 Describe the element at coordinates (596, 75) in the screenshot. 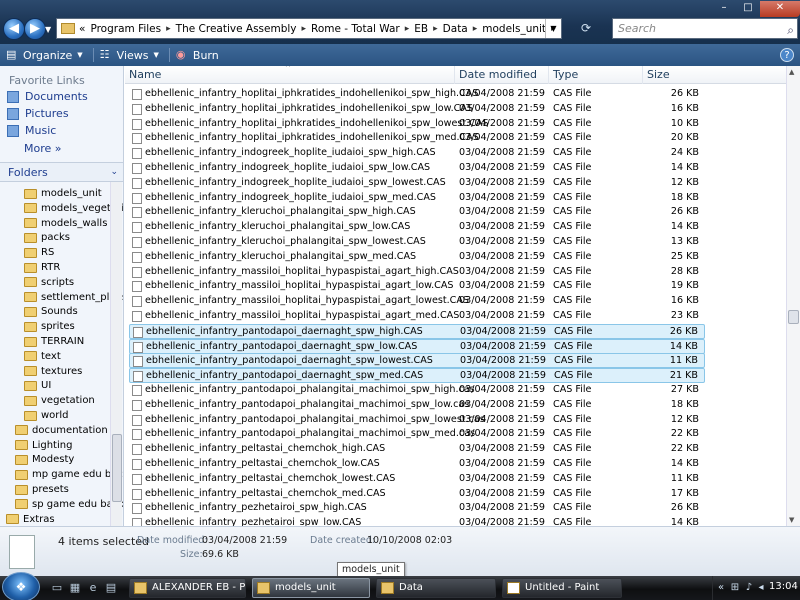

I see `column-header-type: Type` at that location.